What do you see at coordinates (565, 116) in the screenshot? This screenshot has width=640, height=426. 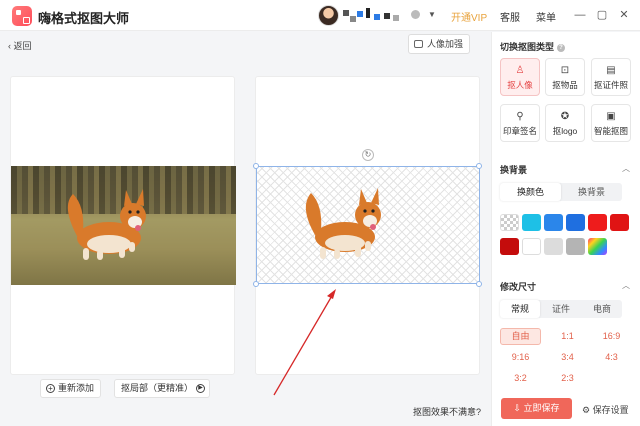 I see `badge-icon: ✪` at bounding box center [565, 116].